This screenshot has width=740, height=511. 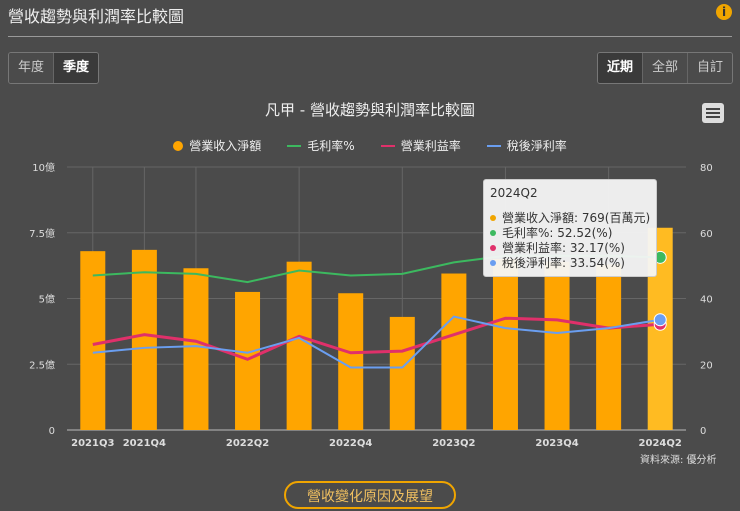 What do you see at coordinates (556, 443) in the screenshot?
I see `x-axis-tick: 2023Q4` at bounding box center [556, 443].